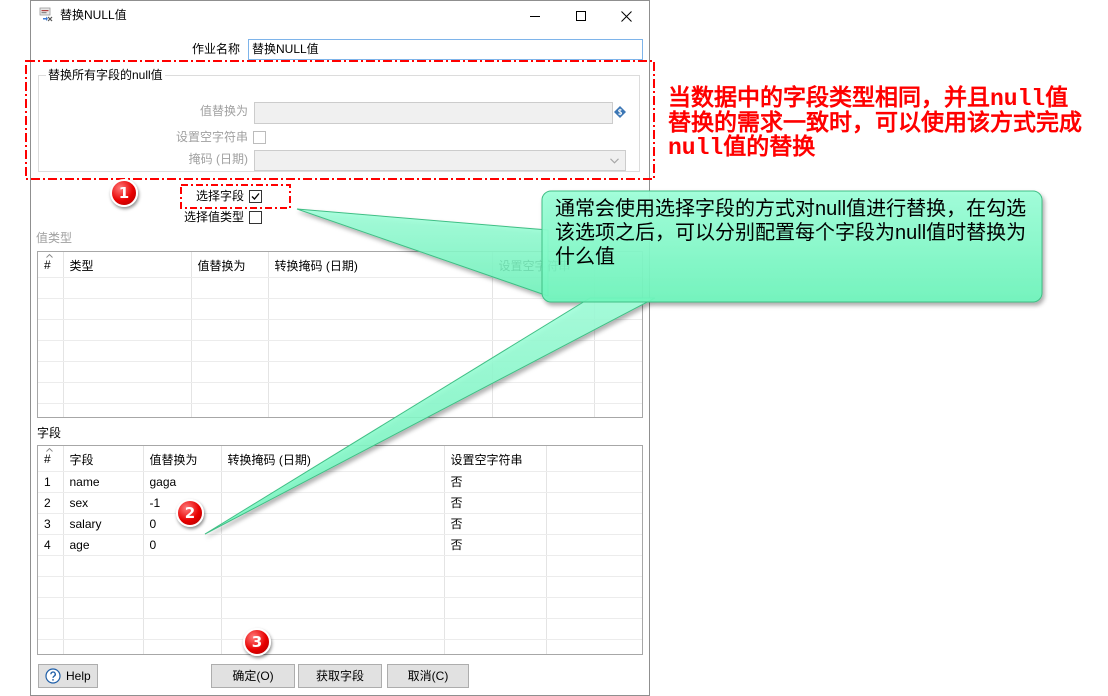 Image resolution: width=1108 pixels, height=696 pixels. I want to click on job-name-input: 替换NULL值, so click(445, 49).